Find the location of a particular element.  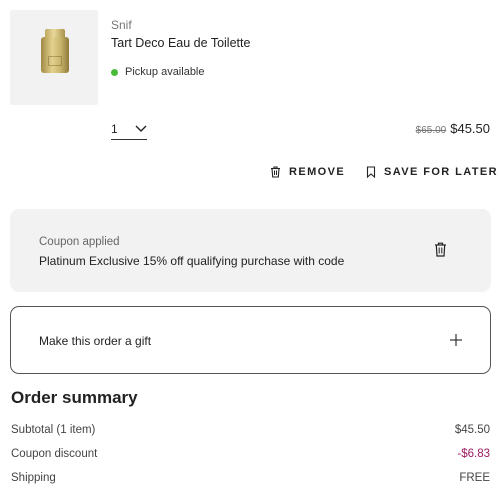

save-for-later-button: SAVE FOR LATER is located at coordinates (432, 172).